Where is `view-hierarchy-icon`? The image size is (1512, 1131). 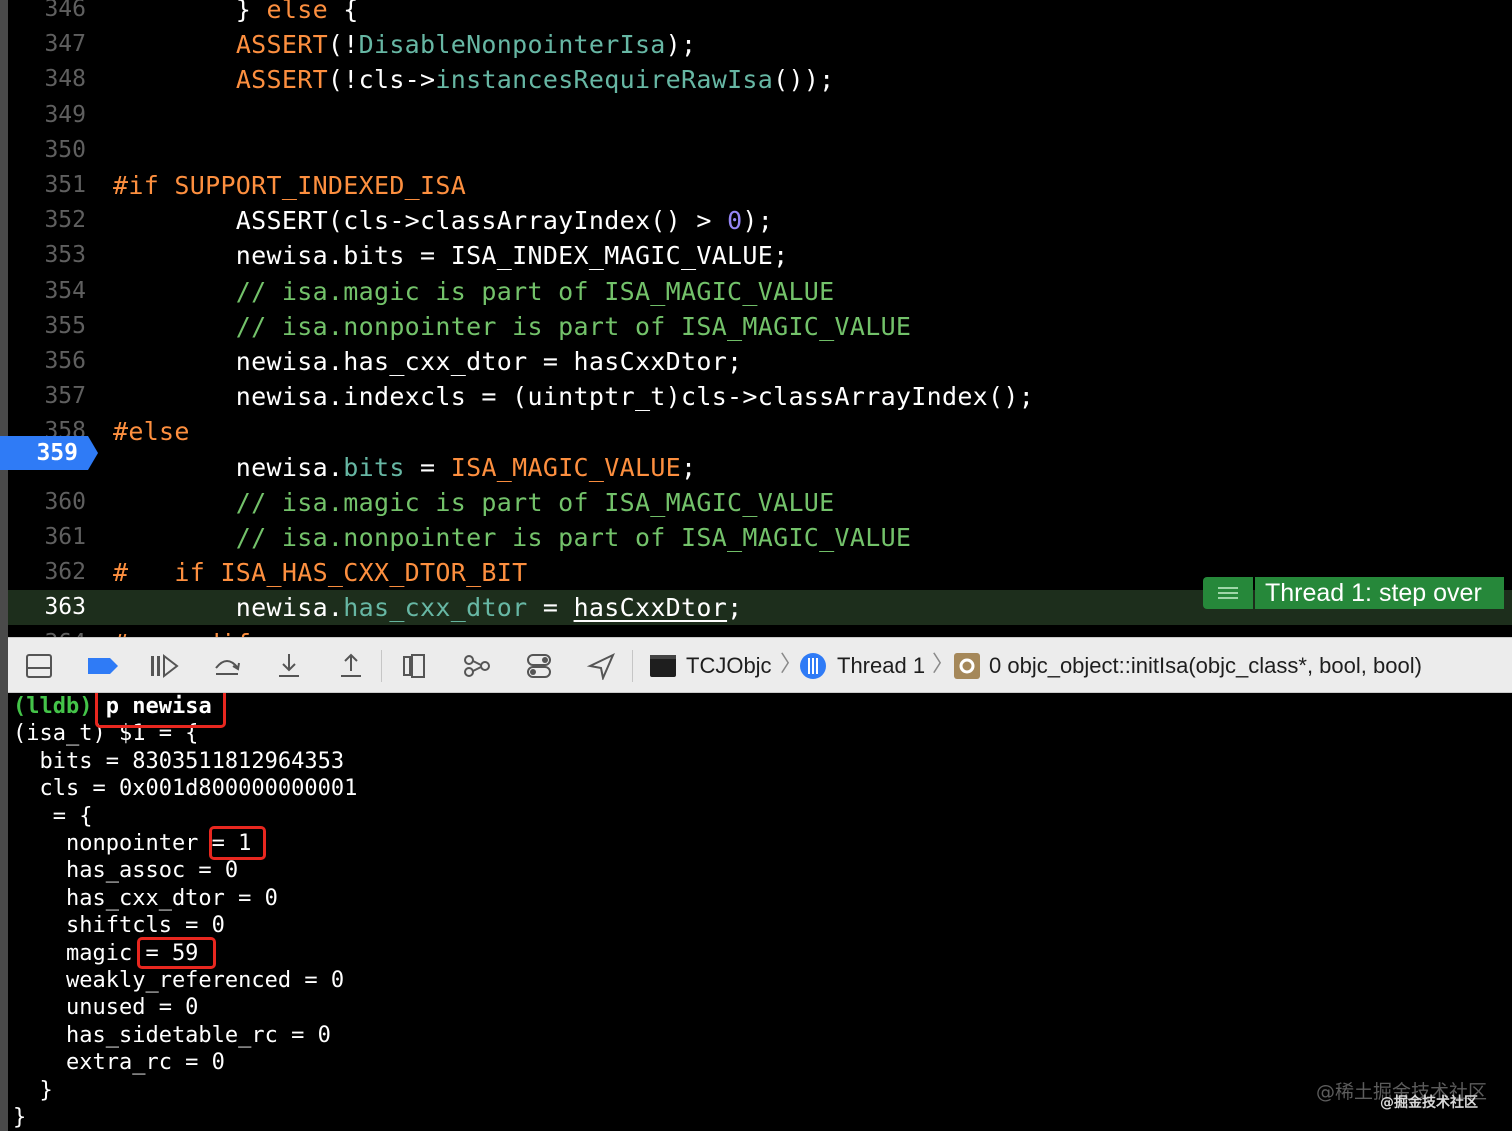
view-hierarchy-icon is located at coordinates (415, 666).